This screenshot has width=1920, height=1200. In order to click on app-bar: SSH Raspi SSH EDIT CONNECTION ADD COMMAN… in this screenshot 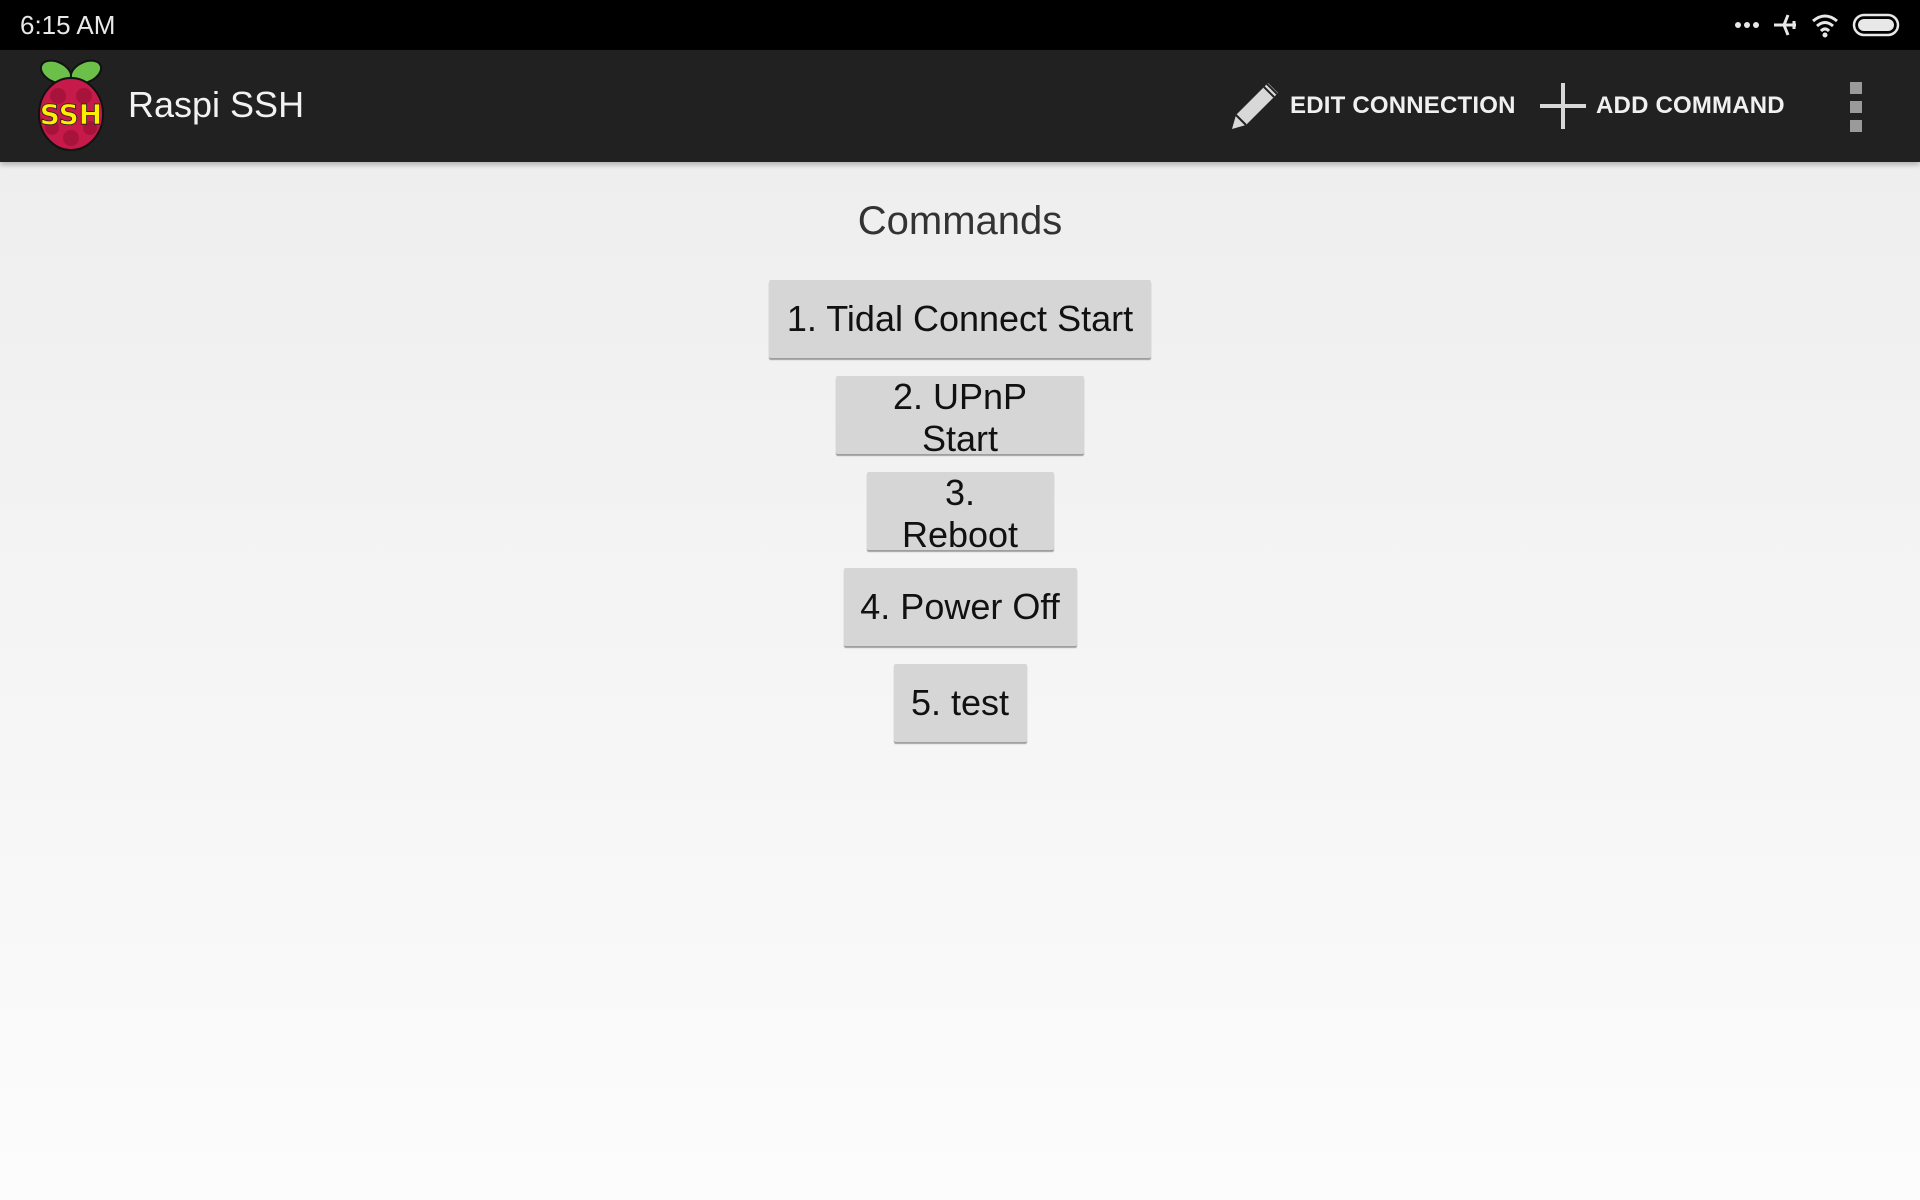, I will do `click(960, 106)`.